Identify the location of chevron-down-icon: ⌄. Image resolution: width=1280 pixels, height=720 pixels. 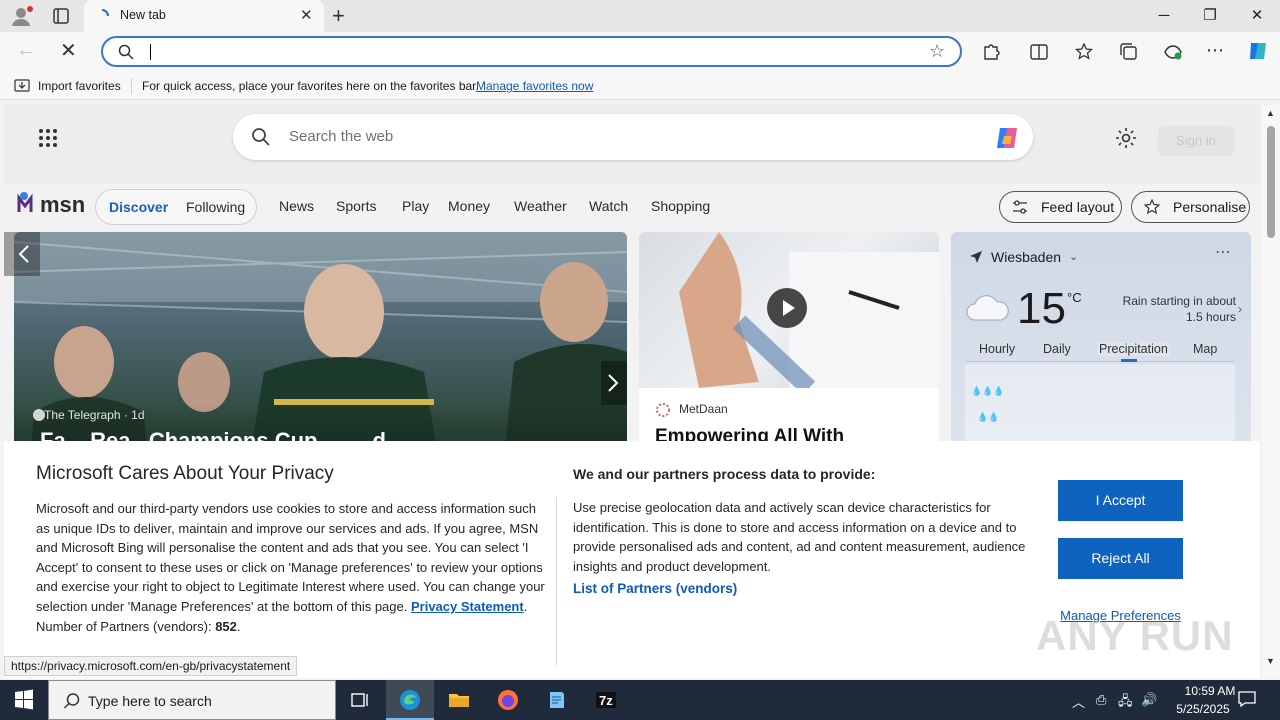
(1073, 256).